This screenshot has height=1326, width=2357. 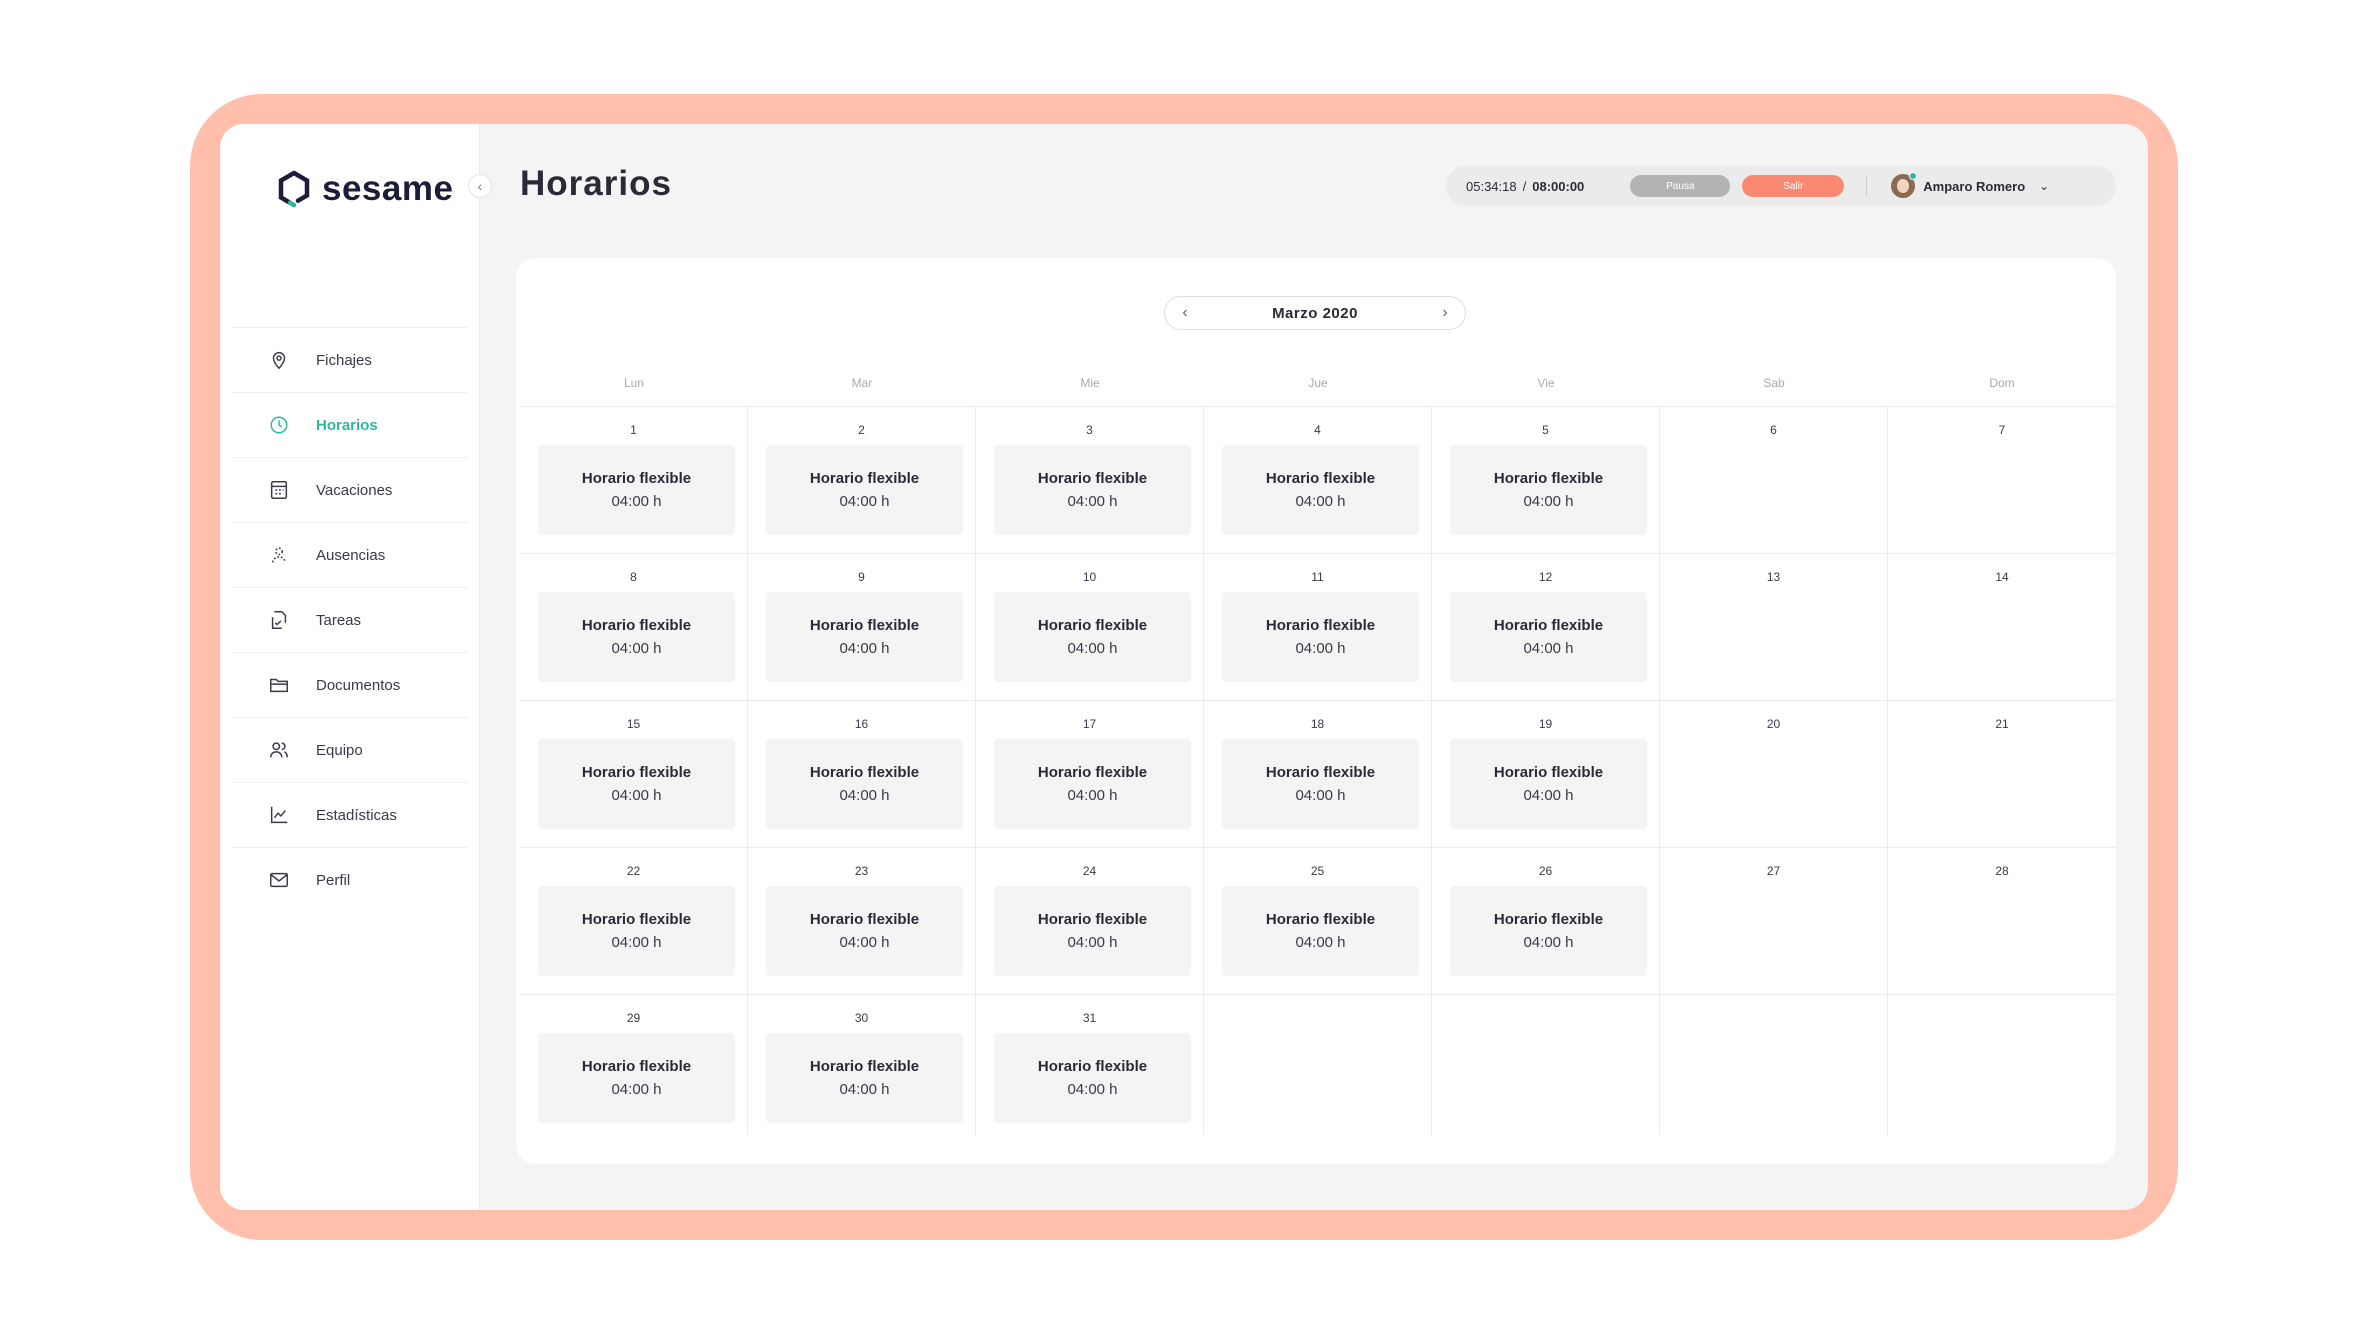 I want to click on sidebar-item-label: Fichajes, so click(x=344, y=360).